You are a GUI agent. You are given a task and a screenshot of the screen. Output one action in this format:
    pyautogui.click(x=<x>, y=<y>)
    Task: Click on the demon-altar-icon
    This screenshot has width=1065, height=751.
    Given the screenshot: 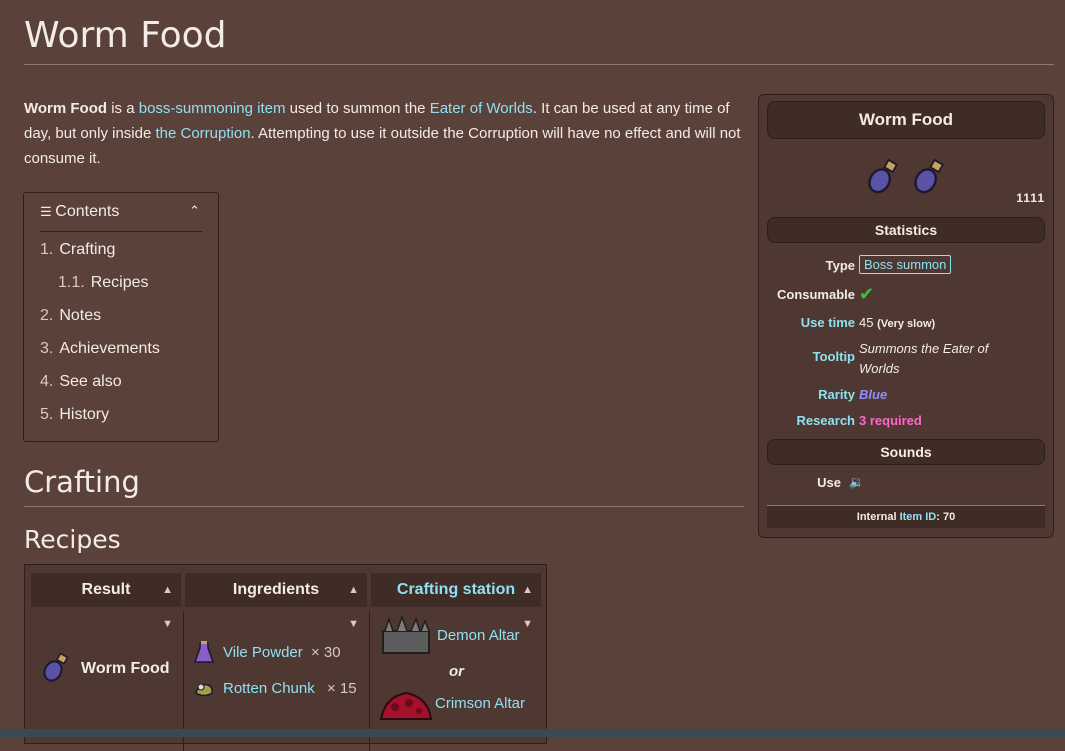 What is the action you would take?
    pyautogui.click(x=406, y=634)
    